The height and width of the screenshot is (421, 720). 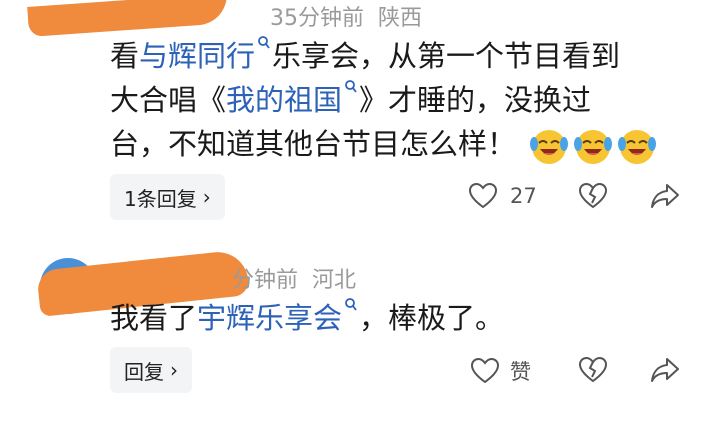 I want to click on comment-time: 35分钟前, so click(x=317, y=18).